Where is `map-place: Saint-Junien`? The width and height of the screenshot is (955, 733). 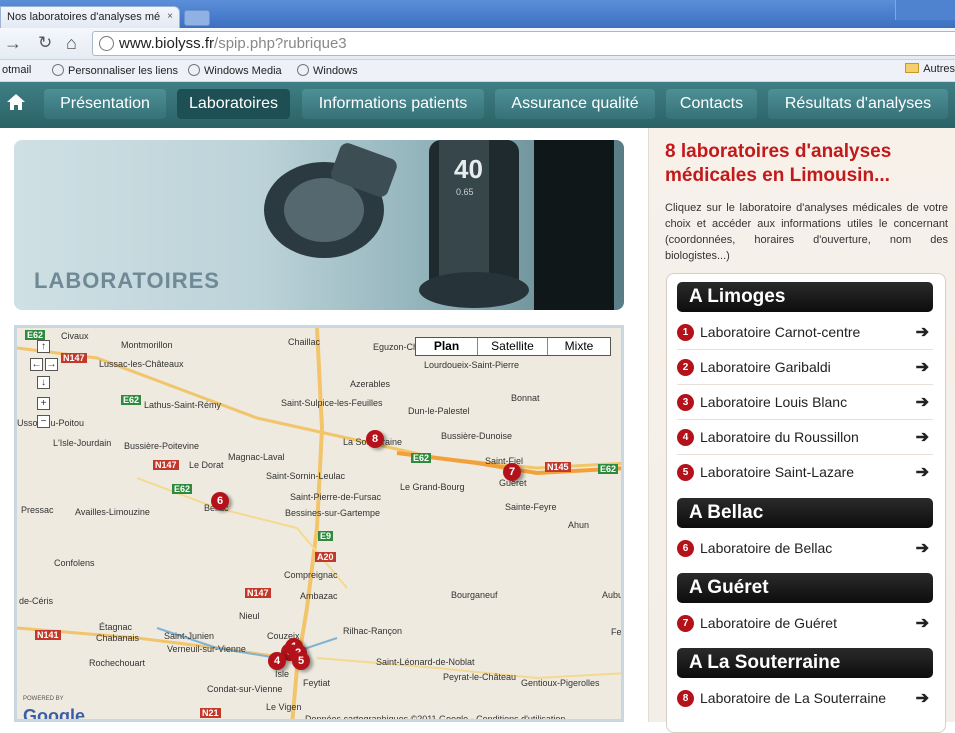 map-place: Saint-Junien is located at coordinates (189, 636).